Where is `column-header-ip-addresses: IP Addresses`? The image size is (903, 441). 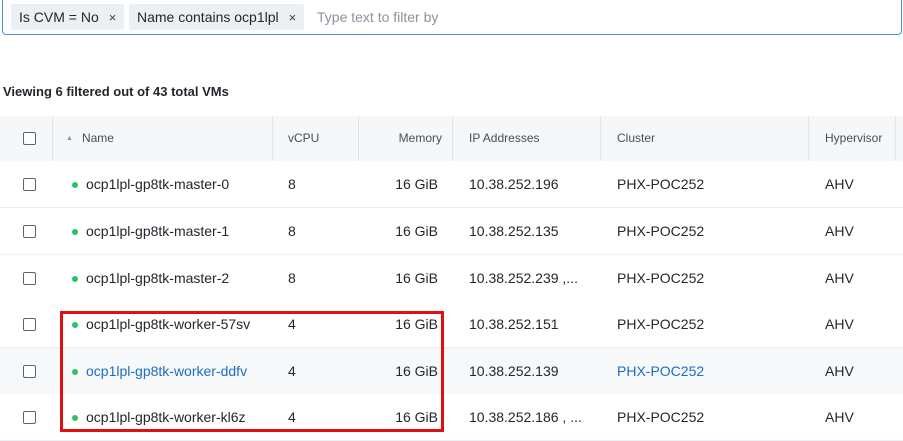 column-header-ip-addresses: IP Addresses is located at coordinates (504, 138).